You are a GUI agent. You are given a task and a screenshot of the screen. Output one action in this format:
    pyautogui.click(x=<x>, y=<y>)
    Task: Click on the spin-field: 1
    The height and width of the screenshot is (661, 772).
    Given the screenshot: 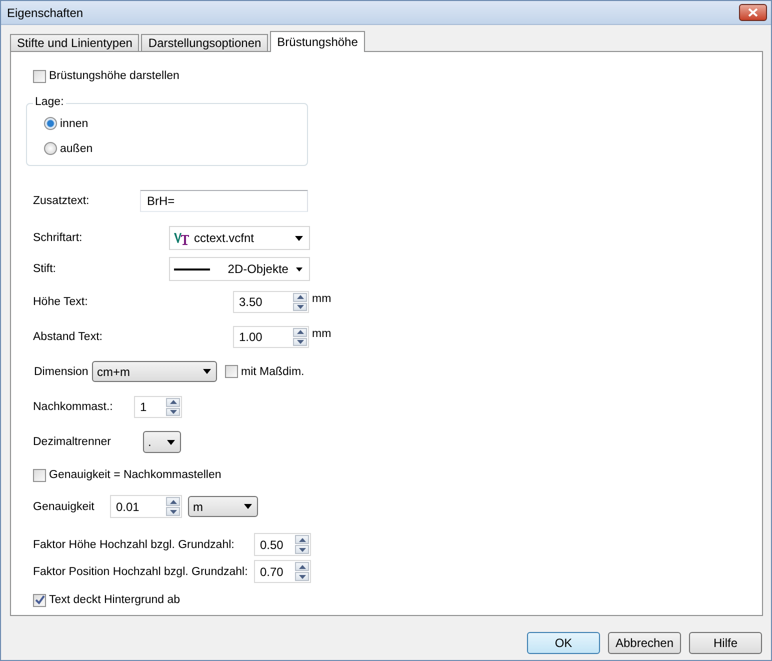 What is the action you would take?
    pyautogui.click(x=158, y=407)
    